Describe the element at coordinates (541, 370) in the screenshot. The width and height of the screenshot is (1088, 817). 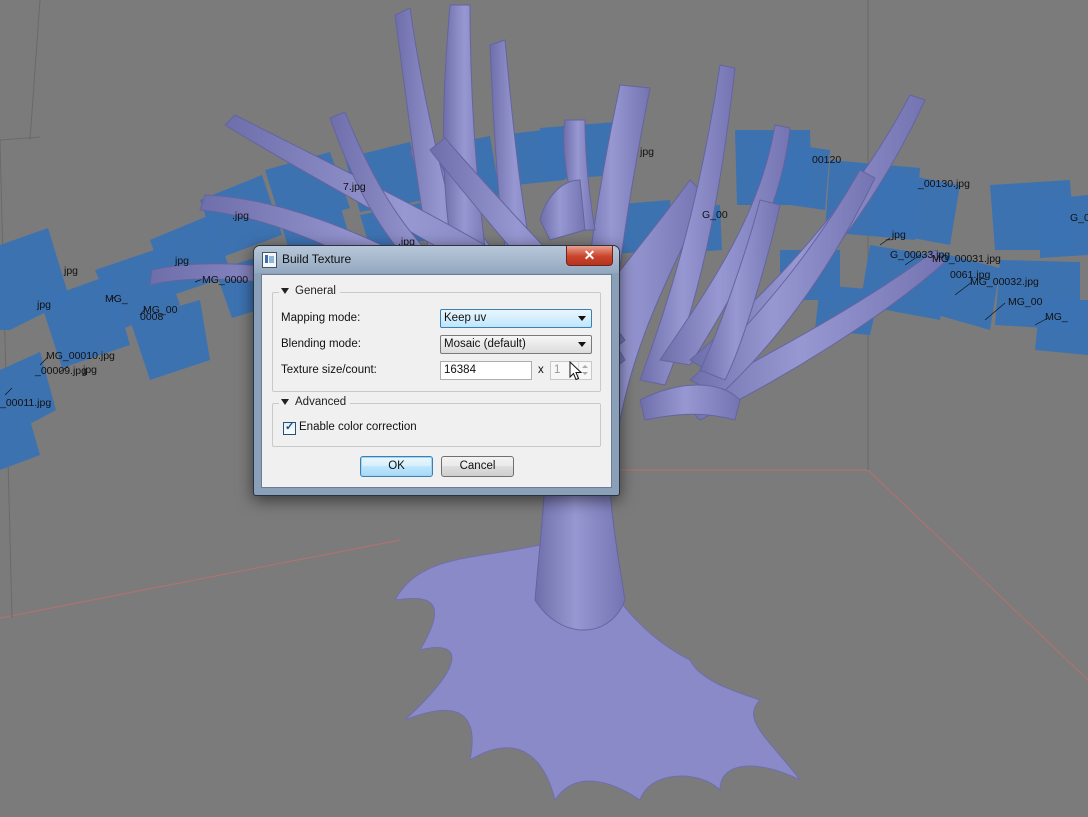
I see `times-symbol: x` at that location.